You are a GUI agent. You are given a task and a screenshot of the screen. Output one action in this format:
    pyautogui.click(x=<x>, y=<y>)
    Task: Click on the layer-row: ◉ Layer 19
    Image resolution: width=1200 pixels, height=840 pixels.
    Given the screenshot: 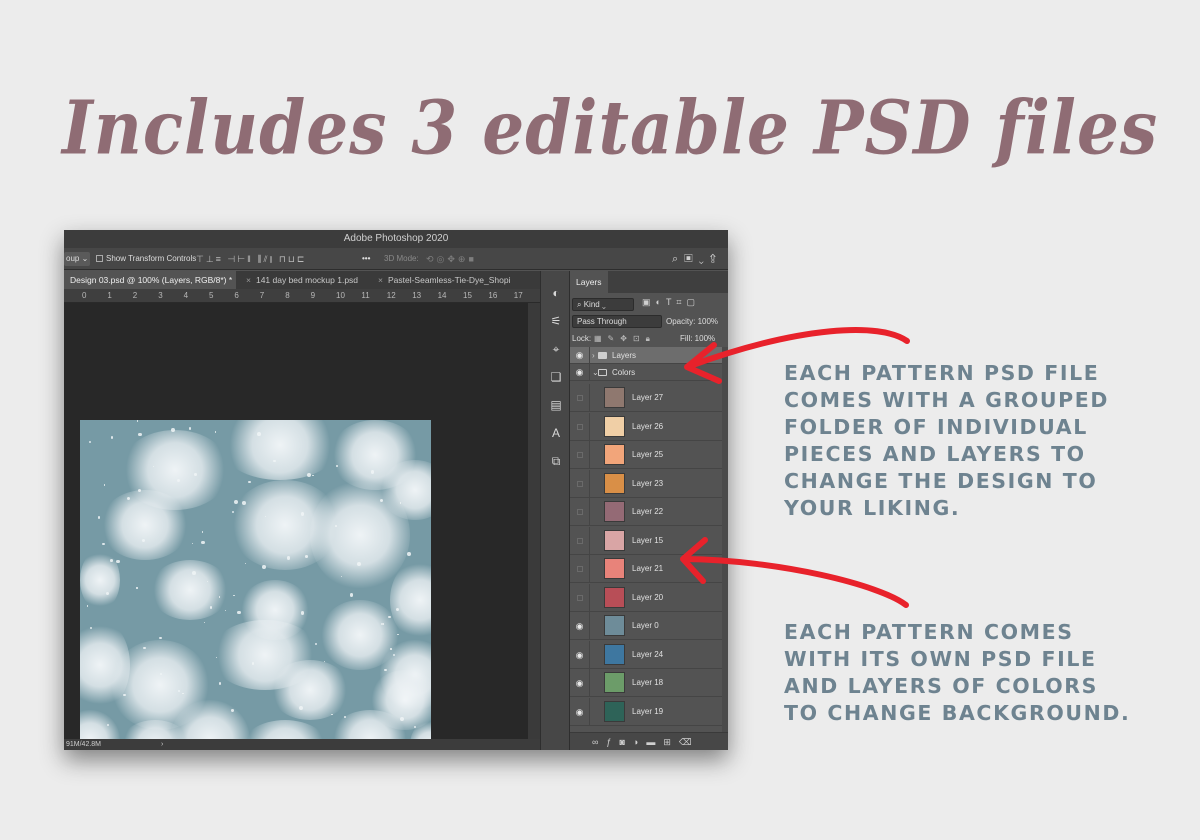 What is the action you would take?
    pyautogui.click(x=646, y=711)
    